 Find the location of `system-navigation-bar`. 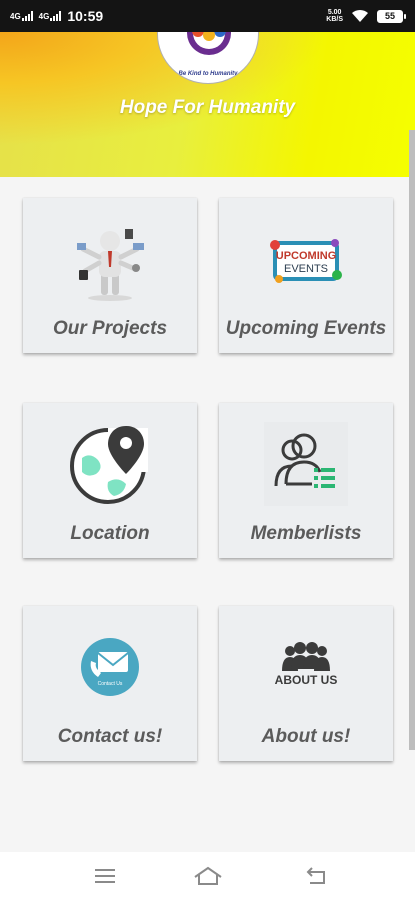

system-navigation-bar is located at coordinates (207, 876).